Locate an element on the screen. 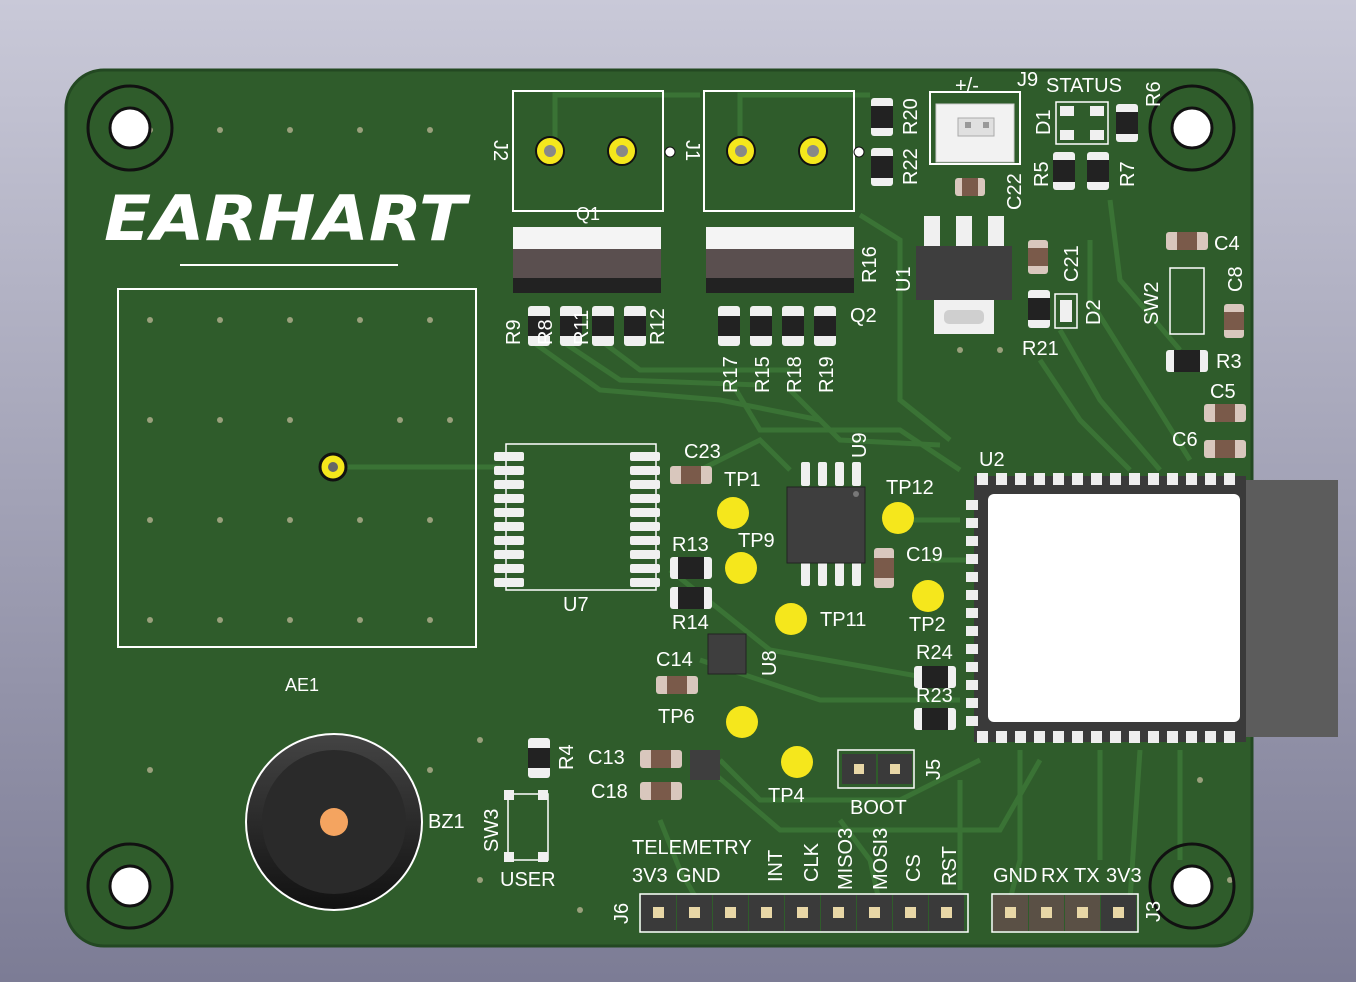 This screenshot has height=982, width=1356. ref-c18: C18 is located at coordinates (609, 792).